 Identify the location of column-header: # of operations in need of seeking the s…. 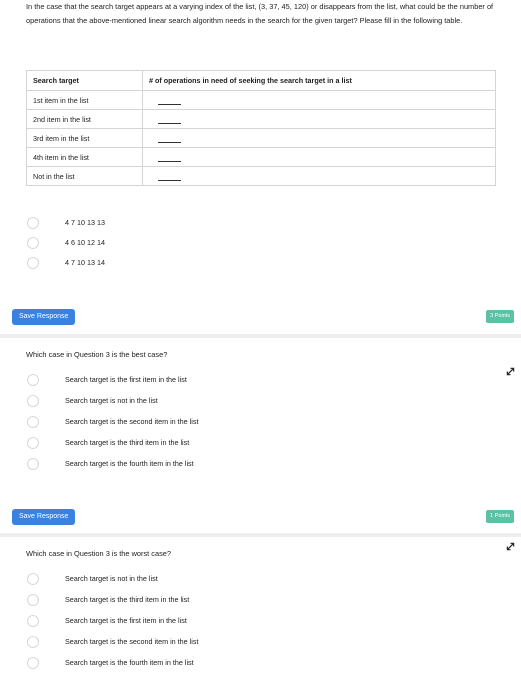
(319, 80).